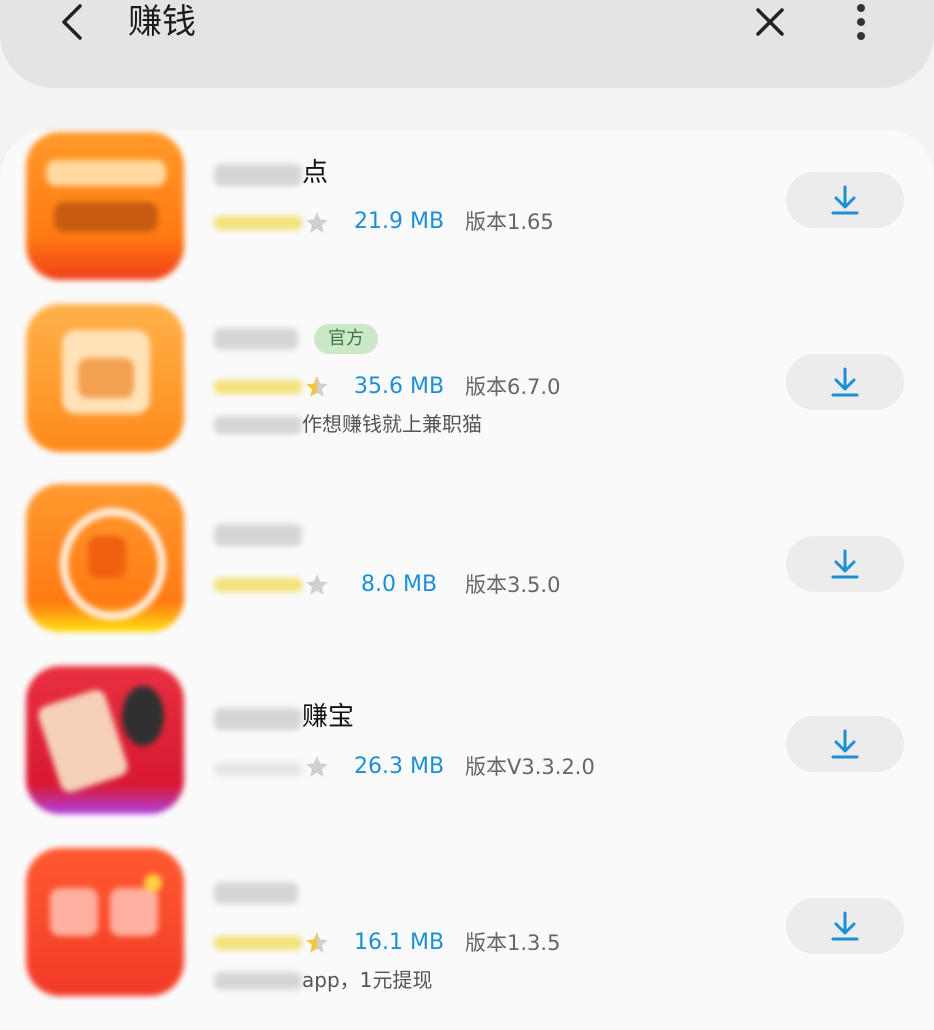 Image resolution: width=934 pixels, height=1030 pixels. I want to click on app-name: 赚宝, so click(328, 717).